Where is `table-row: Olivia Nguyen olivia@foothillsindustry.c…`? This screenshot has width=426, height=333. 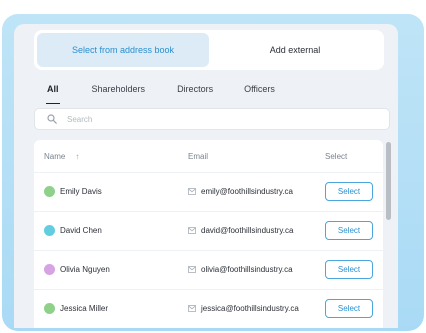 table-row: Olivia Nguyen olivia@foothillsindustry.c… is located at coordinates (208, 269).